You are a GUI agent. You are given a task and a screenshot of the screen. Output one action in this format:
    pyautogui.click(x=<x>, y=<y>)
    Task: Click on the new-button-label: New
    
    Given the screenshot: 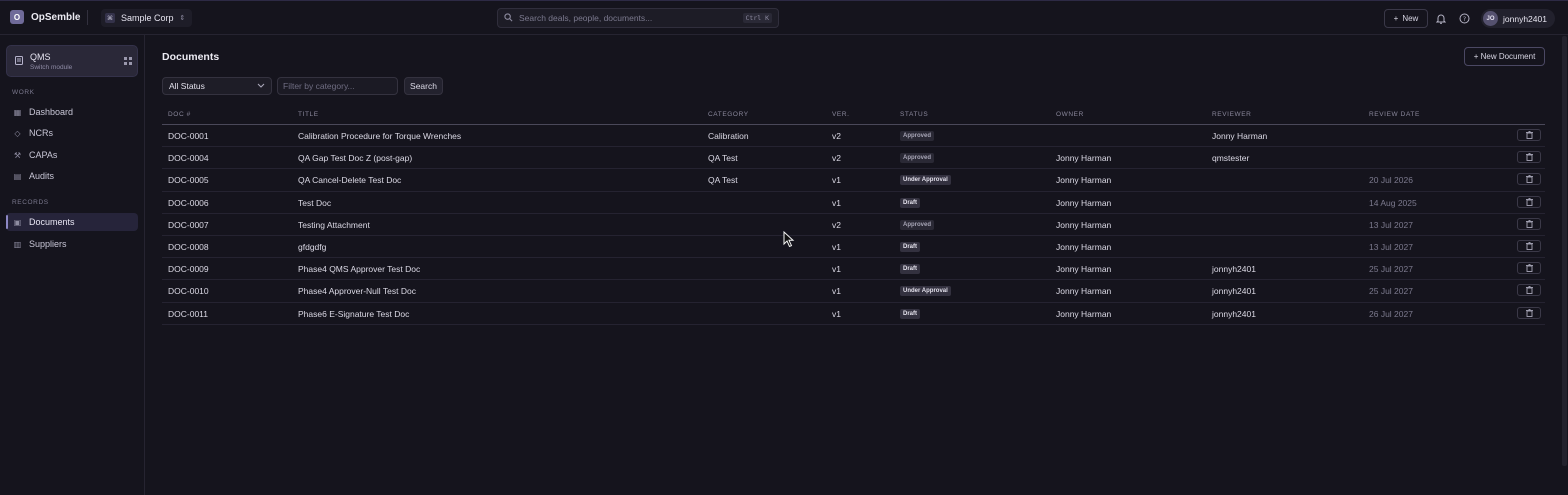 What is the action you would take?
    pyautogui.click(x=1410, y=18)
    